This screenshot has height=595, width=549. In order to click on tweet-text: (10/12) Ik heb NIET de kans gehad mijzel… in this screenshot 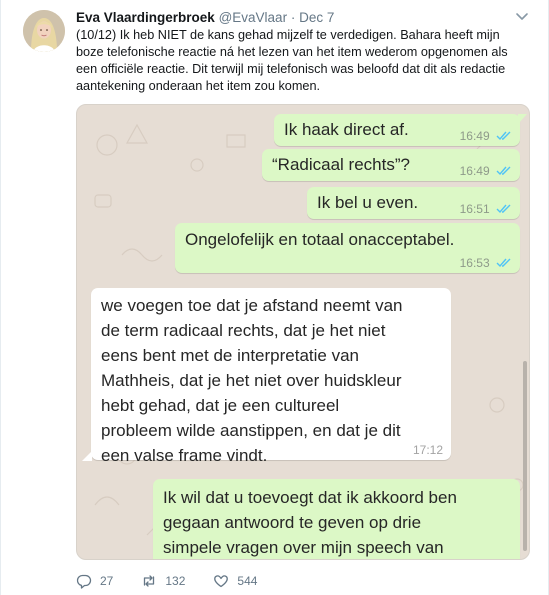, I will do `click(301, 61)`.